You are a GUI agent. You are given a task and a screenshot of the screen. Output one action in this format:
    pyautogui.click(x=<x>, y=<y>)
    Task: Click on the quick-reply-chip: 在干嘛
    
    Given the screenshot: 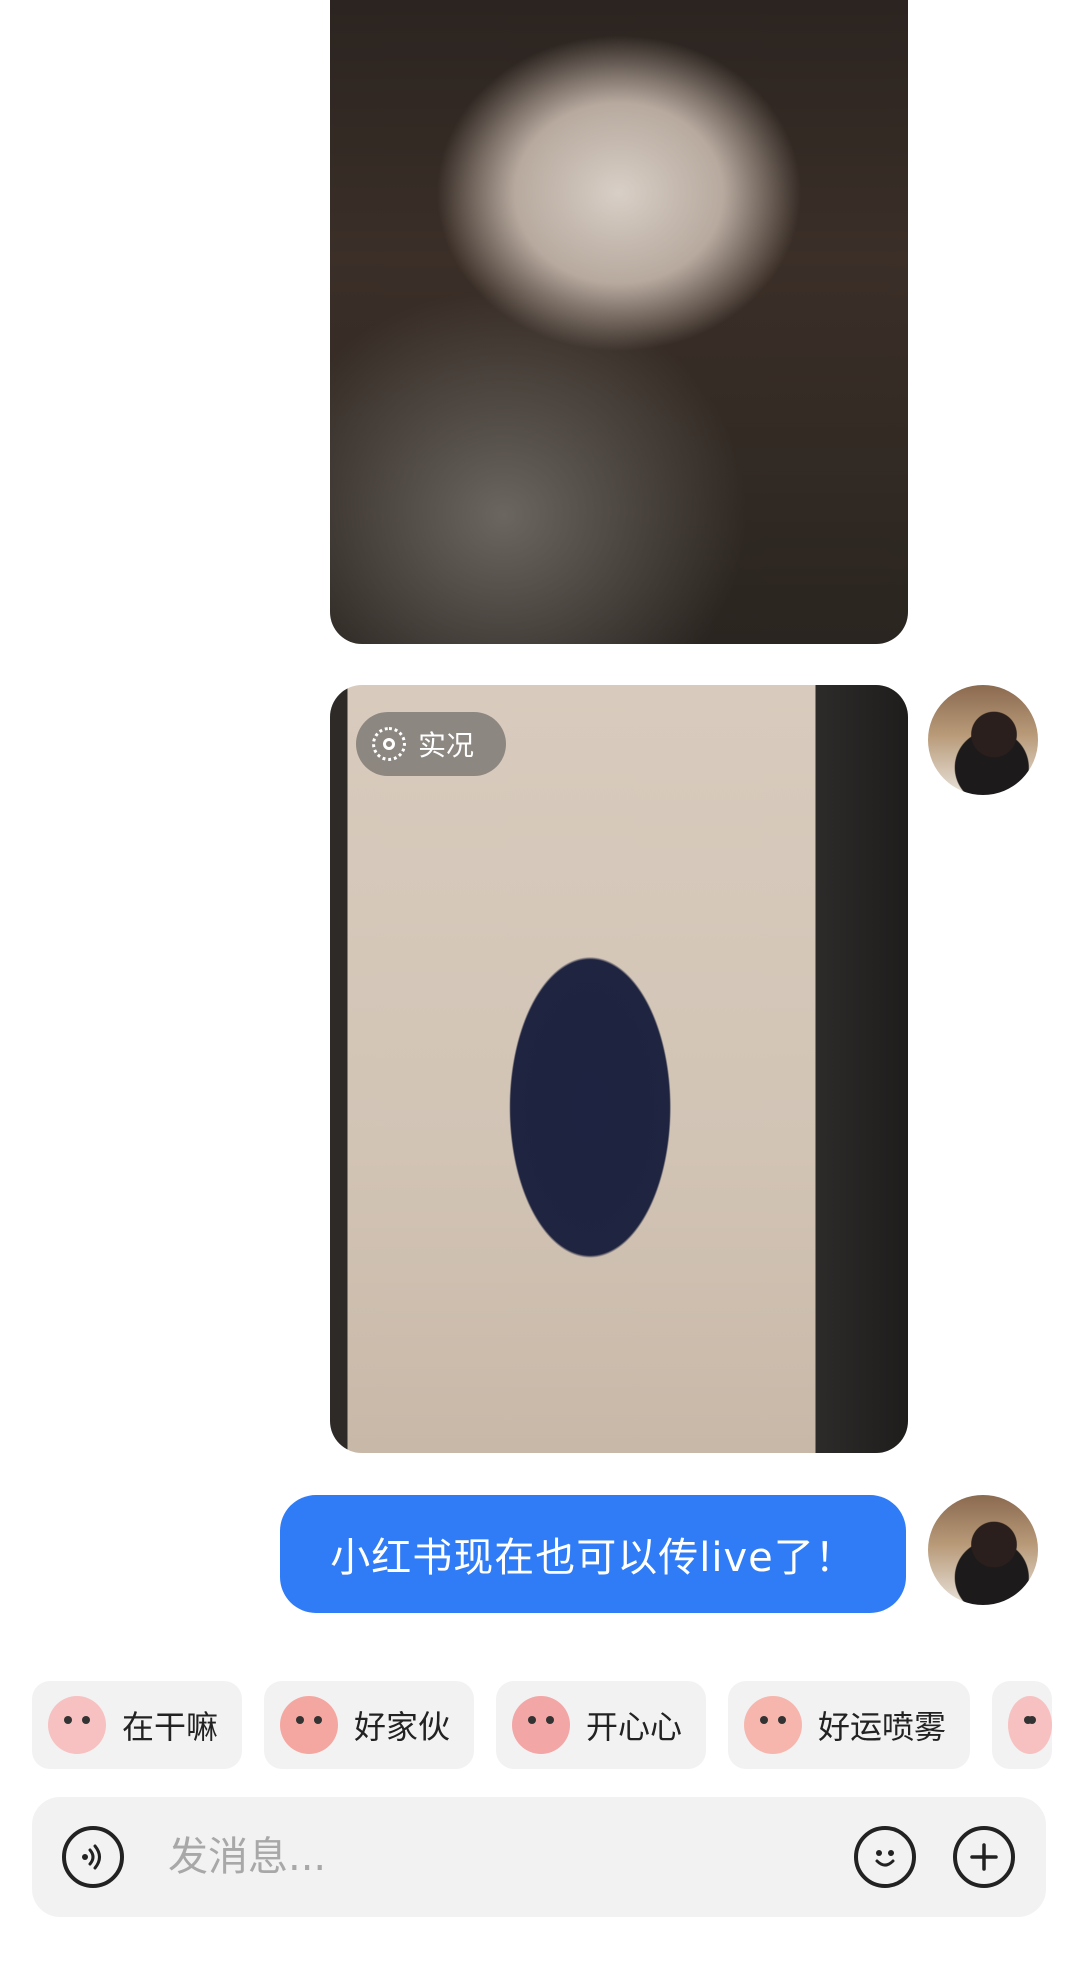 What is the action you would take?
    pyautogui.click(x=137, y=1725)
    